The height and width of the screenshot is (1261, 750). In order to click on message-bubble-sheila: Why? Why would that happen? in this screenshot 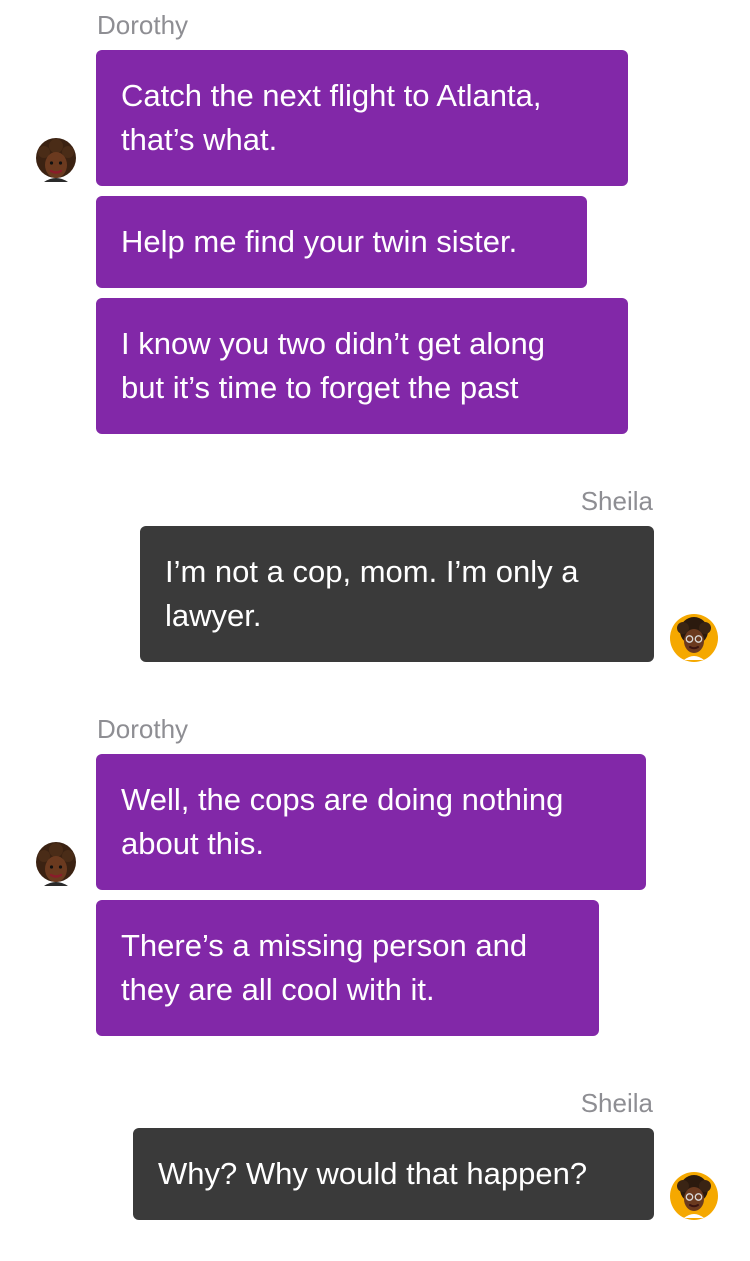, I will do `click(393, 1174)`.